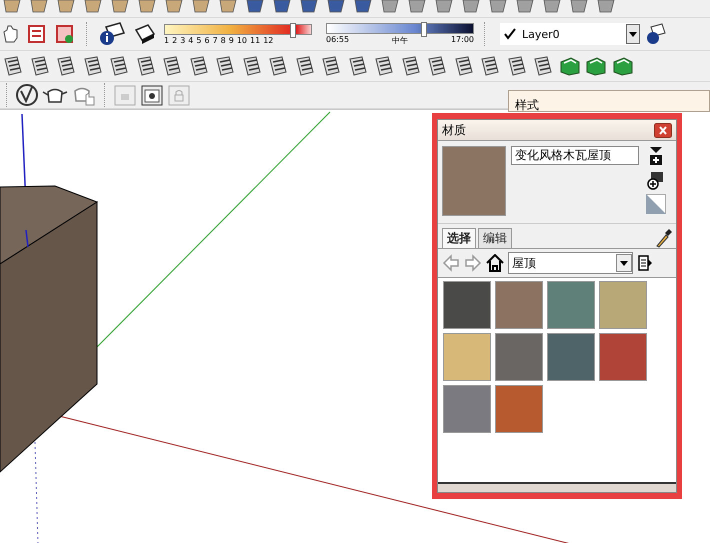 The height and width of the screenshot is (543, 710). I want to click on v-circle-icon, so click(27, 95).